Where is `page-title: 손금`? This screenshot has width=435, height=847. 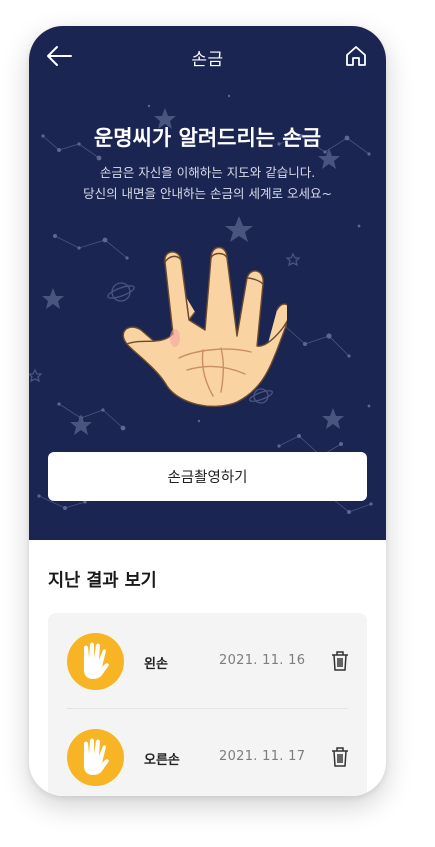 page-title: 손금 is located at coordinates (207, 60).